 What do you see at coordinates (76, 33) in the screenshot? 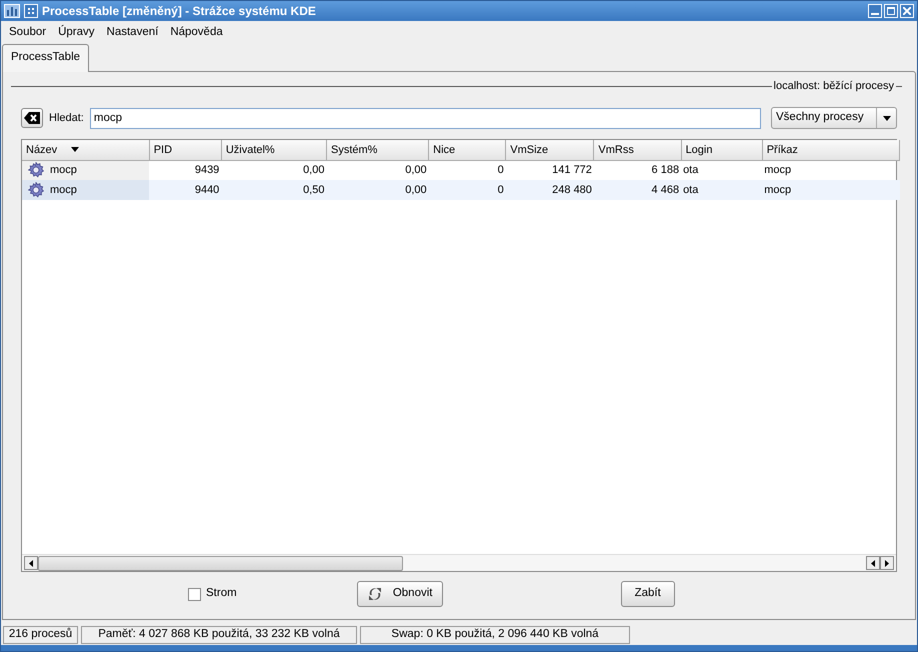
I see `menu-item: Úpravy` at bounding box center [76, 33].